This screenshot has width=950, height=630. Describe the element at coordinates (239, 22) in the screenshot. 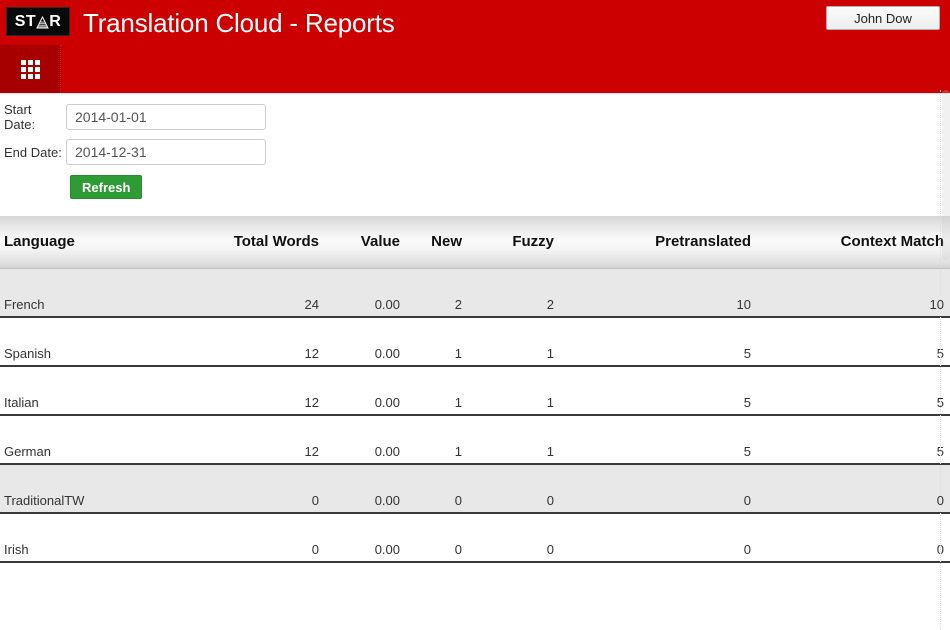

I see `page-title: Translation Cloud - Reports` at that location.